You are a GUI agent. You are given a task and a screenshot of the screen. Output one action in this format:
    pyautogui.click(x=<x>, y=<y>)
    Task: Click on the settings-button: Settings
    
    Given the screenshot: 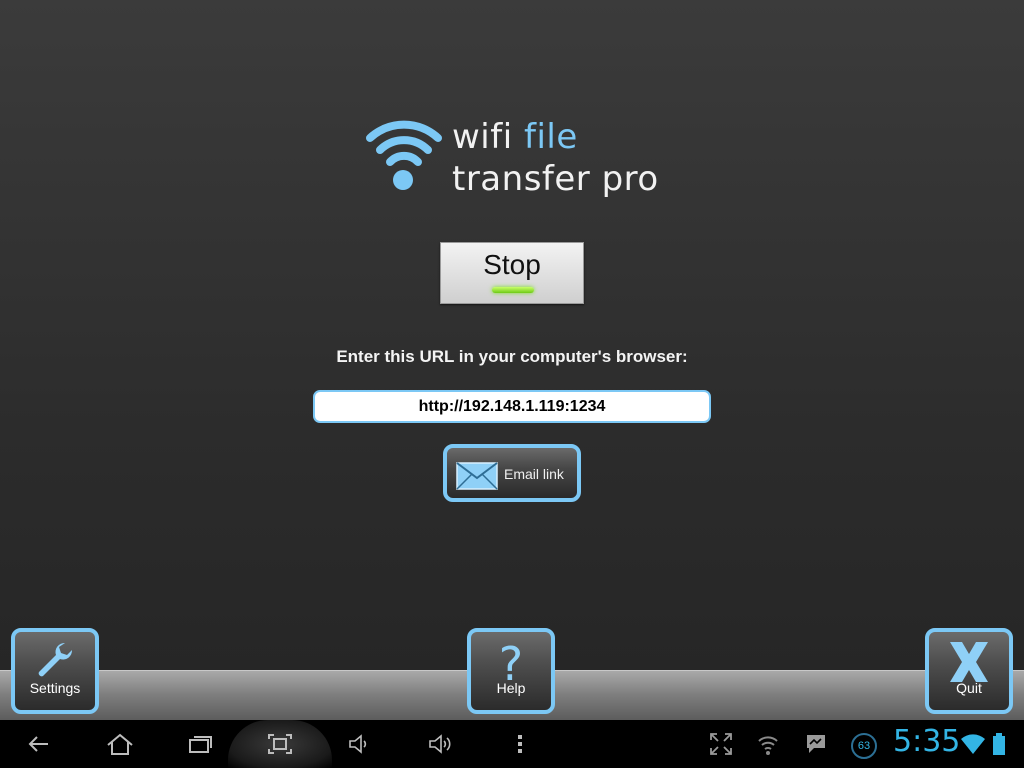 What is the action you would take?
    pyautogui.click(x=55, y=671)
    